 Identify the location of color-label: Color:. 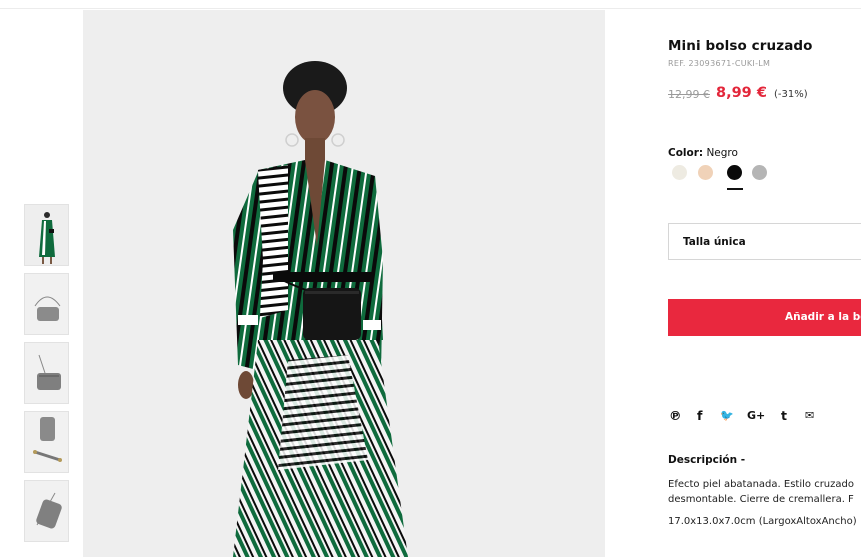
(686, 153).